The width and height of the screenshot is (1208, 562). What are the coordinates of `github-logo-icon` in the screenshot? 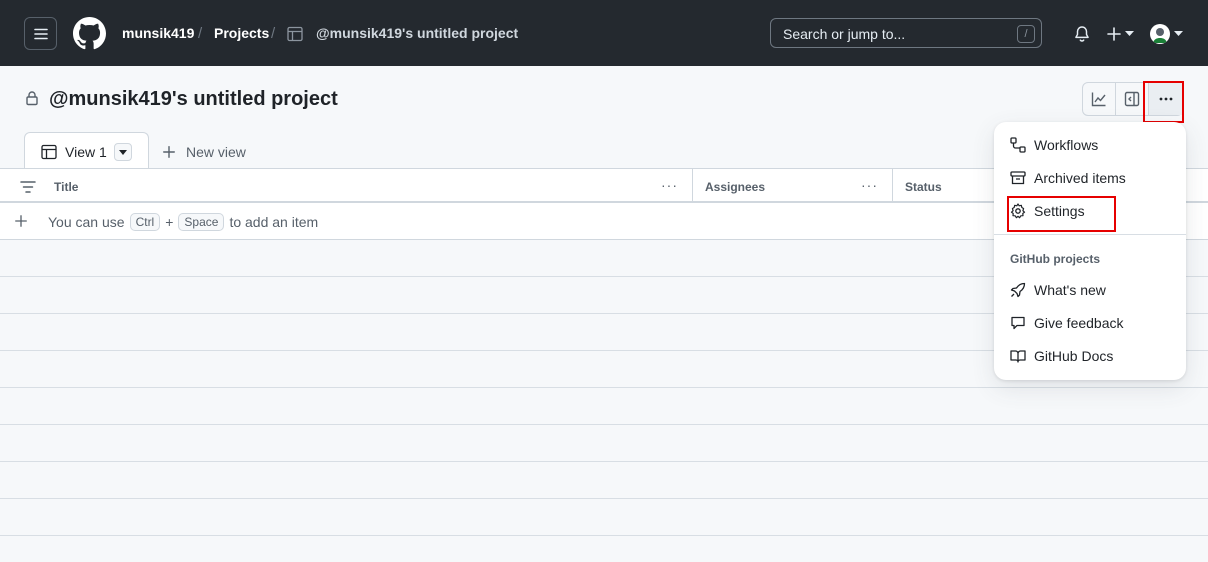 It's located at (89, 33).